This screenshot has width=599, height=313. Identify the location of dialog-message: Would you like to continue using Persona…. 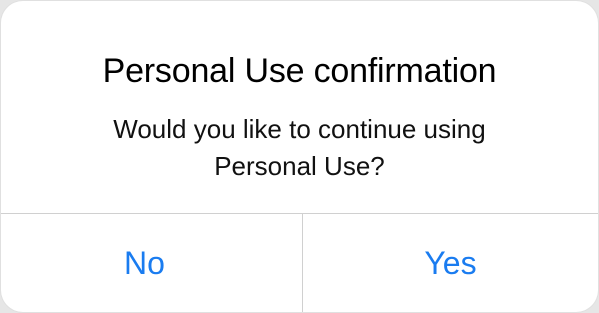
(299, 147).